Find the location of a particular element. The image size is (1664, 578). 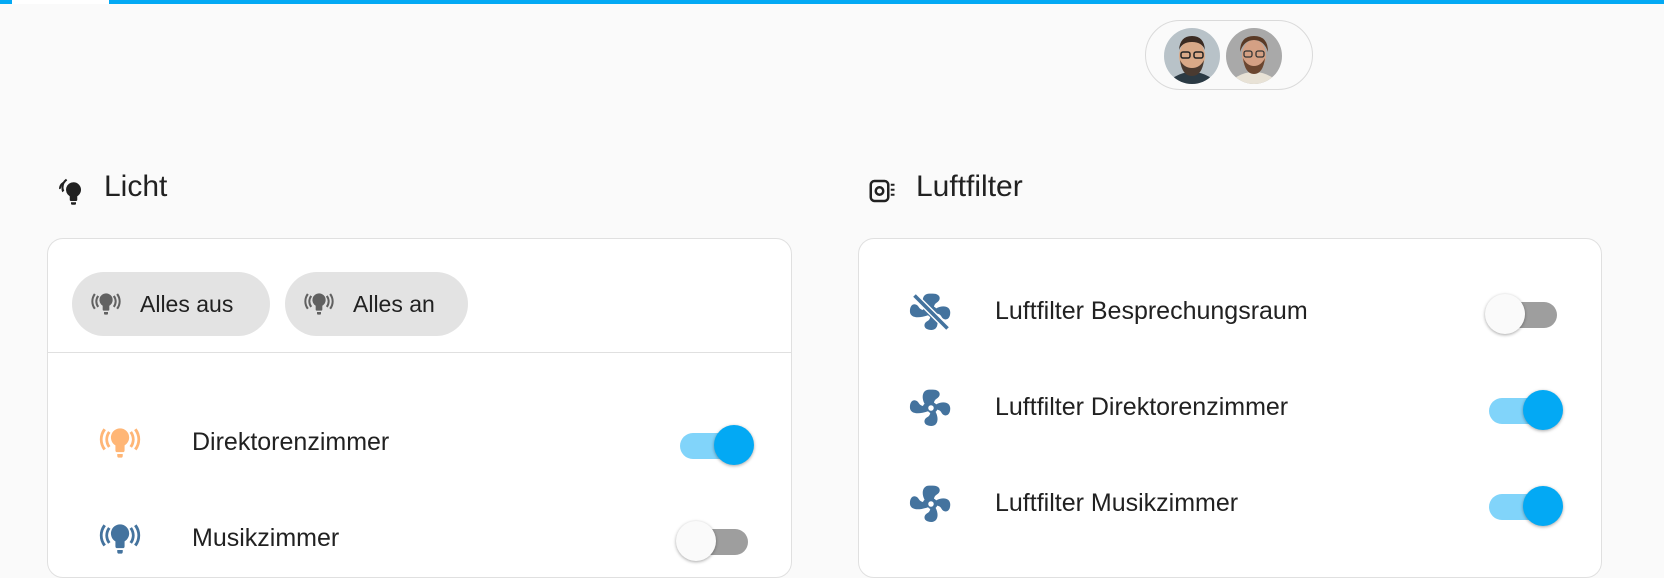

user-avatars-group is located at coordinates (1229, 55).